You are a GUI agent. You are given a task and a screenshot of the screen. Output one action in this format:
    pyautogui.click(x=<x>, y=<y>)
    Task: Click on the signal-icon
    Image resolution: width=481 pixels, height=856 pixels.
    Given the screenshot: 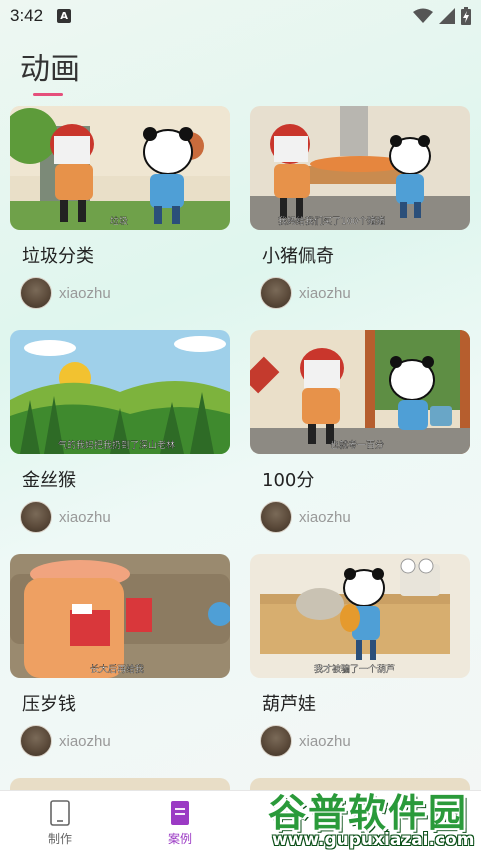 What is the action you would take?
    pyautogui.click(x=447, y=16)
    